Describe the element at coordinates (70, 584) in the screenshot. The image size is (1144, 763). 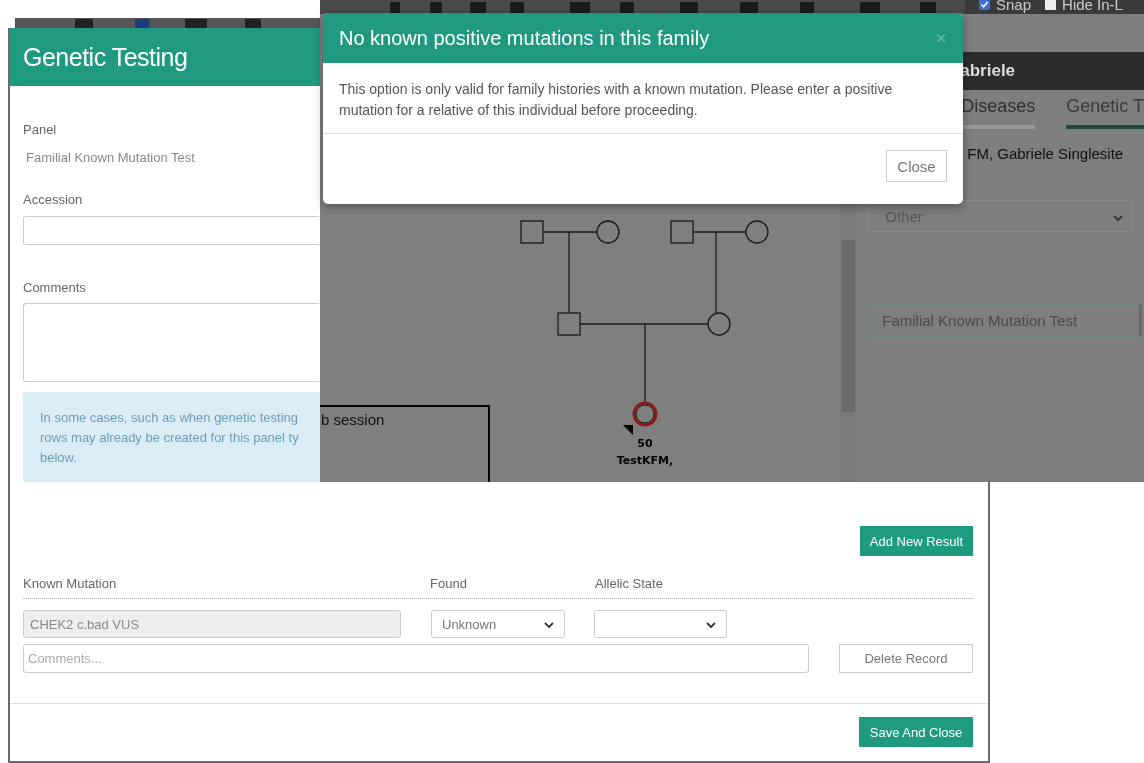
I see `column-header: Known Mutation` at that location.